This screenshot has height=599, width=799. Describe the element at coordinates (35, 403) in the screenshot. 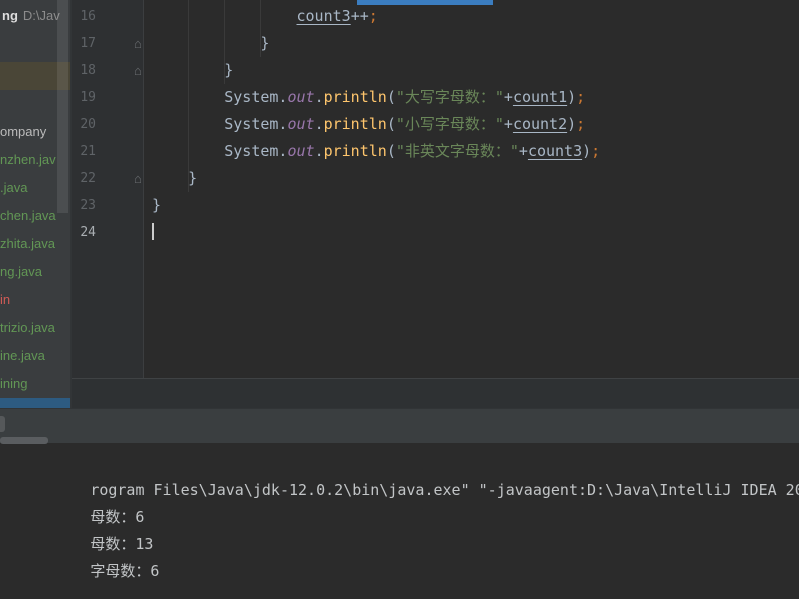

I see `tree-item` at that location.